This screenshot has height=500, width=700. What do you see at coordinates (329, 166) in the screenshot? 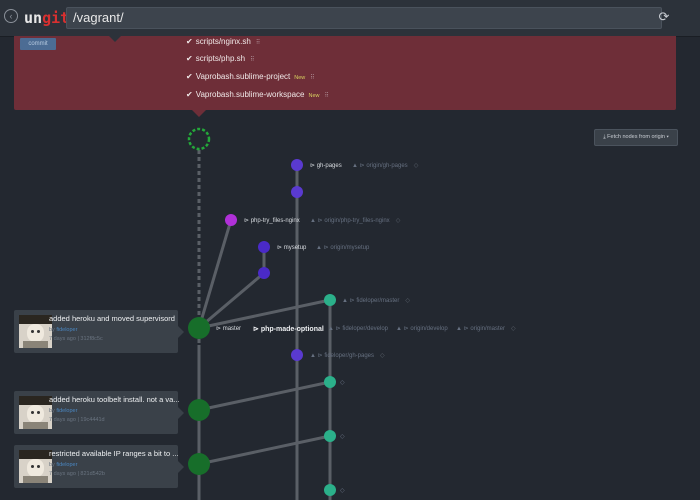
I see `ref-label: gh-pages` at bounding box center [329, 166].